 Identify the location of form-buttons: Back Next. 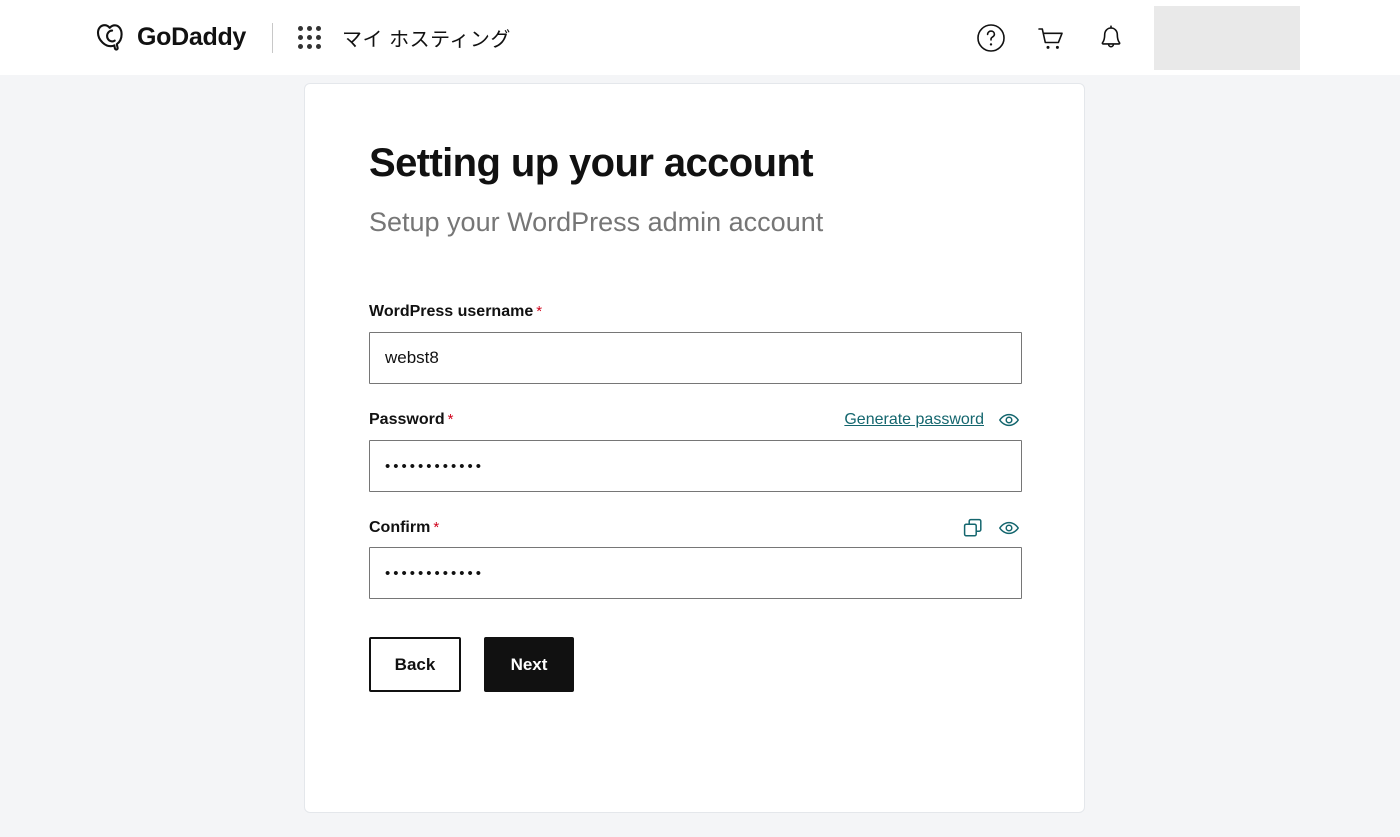
(694, 665).